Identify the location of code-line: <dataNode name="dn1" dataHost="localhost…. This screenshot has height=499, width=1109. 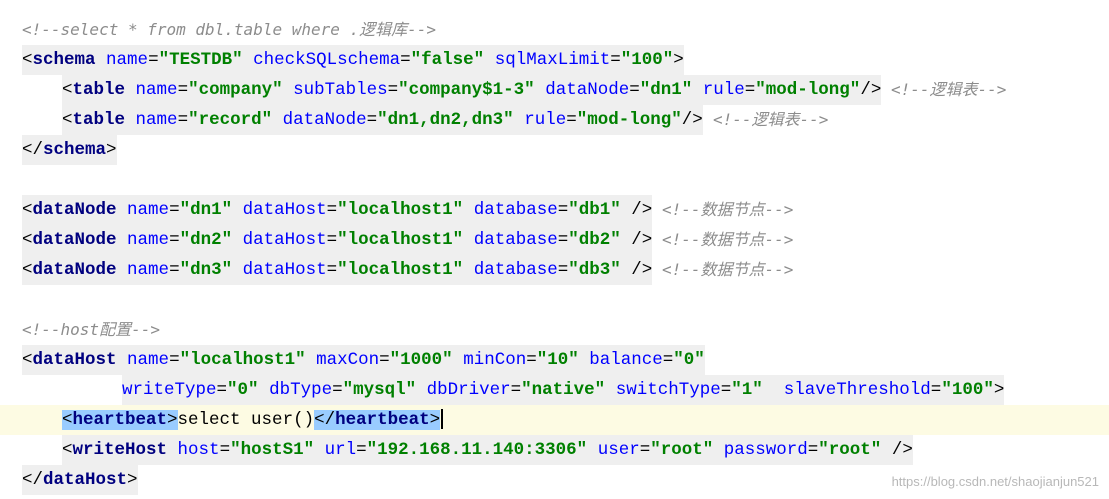
(554, 210).